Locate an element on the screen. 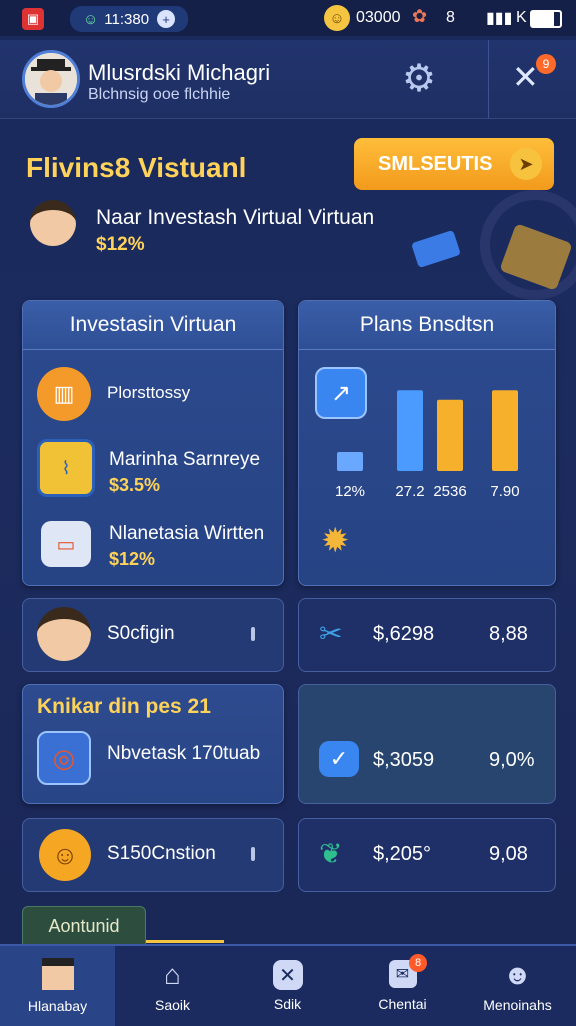 The height and width of the screenshot is (1026, 576). row-left-card: S0cfigin is located at coordinates (153, 635).